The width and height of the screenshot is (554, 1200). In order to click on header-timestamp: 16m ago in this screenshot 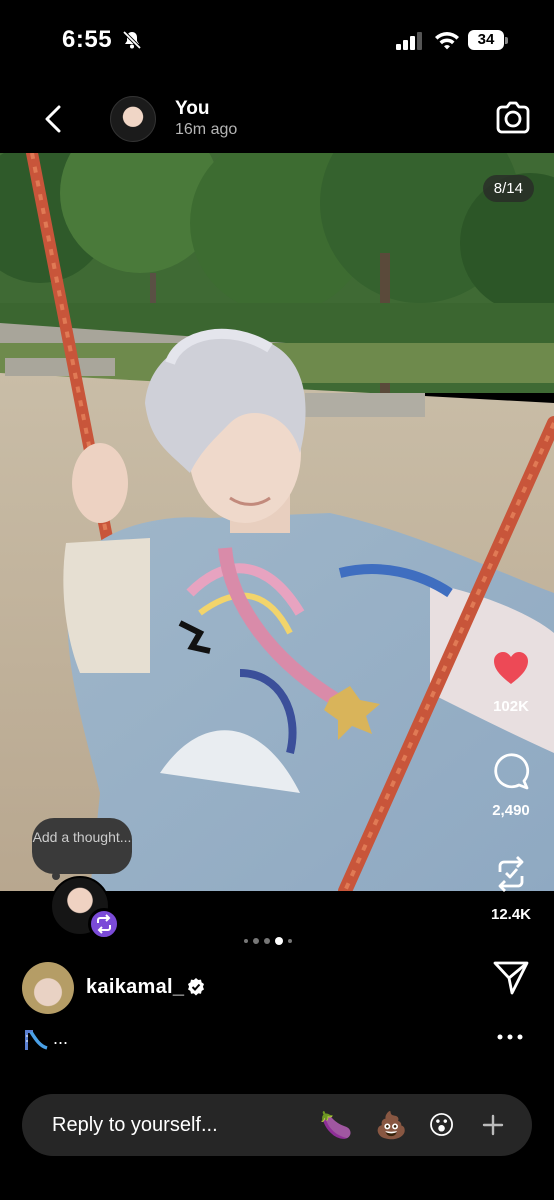, I will do `click(206, 129)`.